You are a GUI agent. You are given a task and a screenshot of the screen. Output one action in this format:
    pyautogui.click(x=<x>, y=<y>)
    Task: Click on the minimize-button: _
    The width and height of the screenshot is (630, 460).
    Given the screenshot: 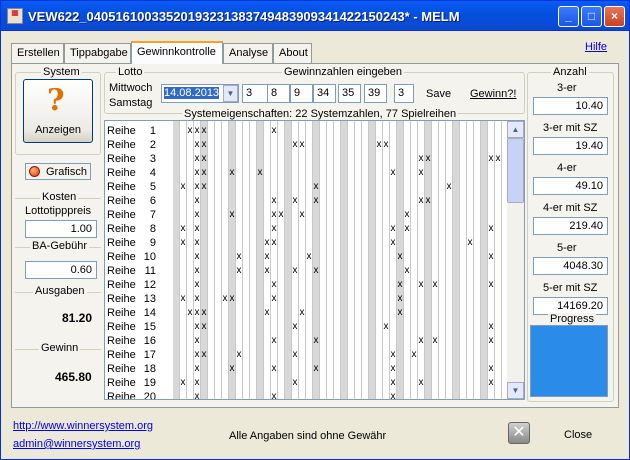 What is the action you would take?
    pyautogui.click(x=568, y=16)
    